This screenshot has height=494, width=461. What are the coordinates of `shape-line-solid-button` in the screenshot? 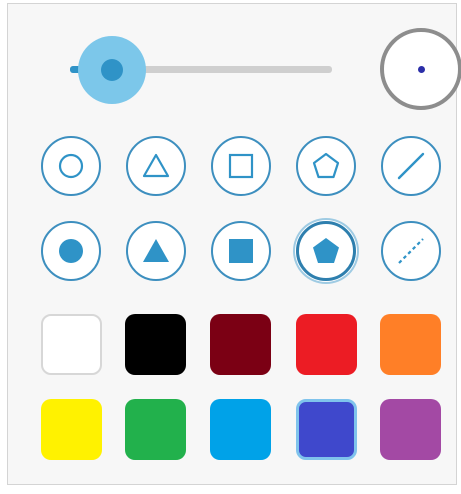 It's located at (411, 166).